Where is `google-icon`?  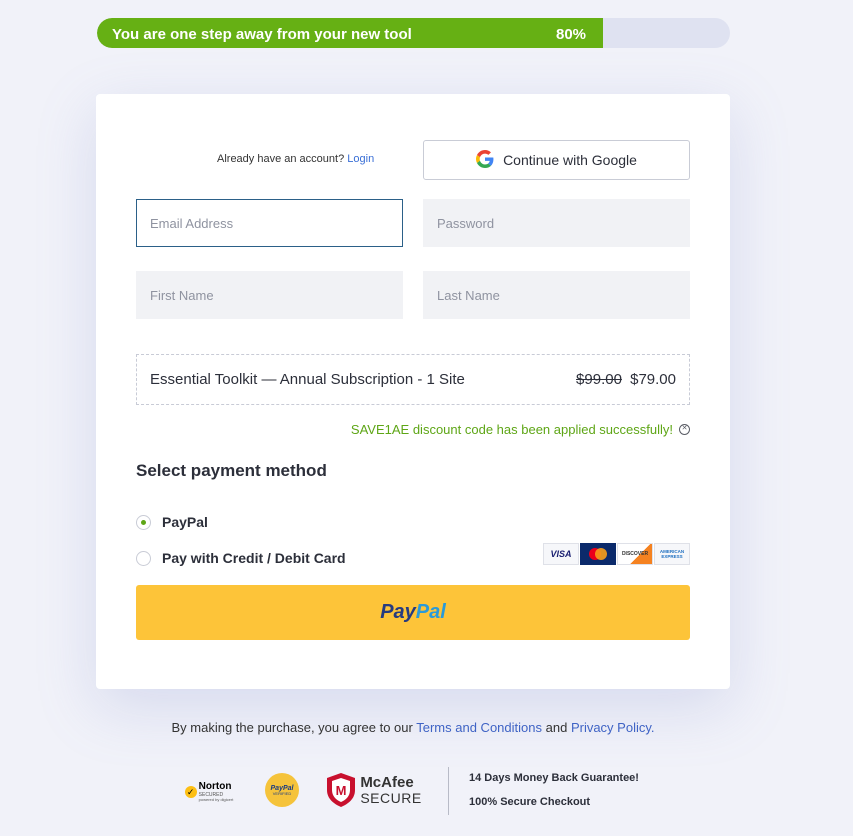 google-icon is located at coordinates (485, 160).